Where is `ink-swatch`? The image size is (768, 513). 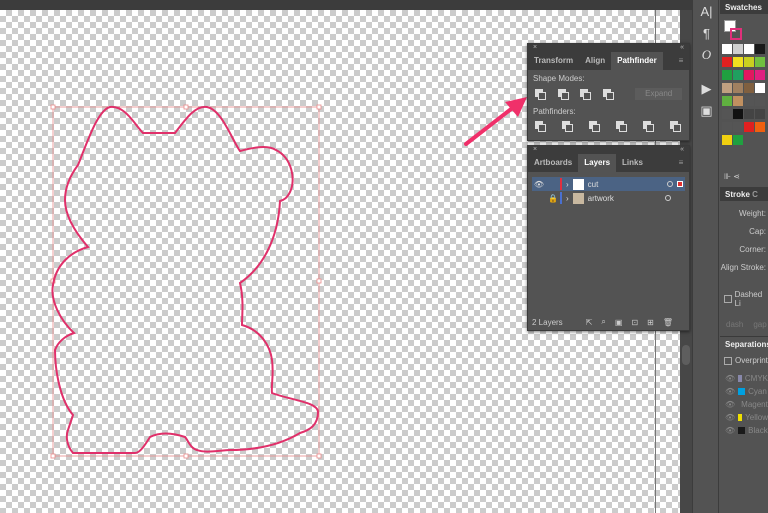 ink-swatch is located at coordinates (742, 430).